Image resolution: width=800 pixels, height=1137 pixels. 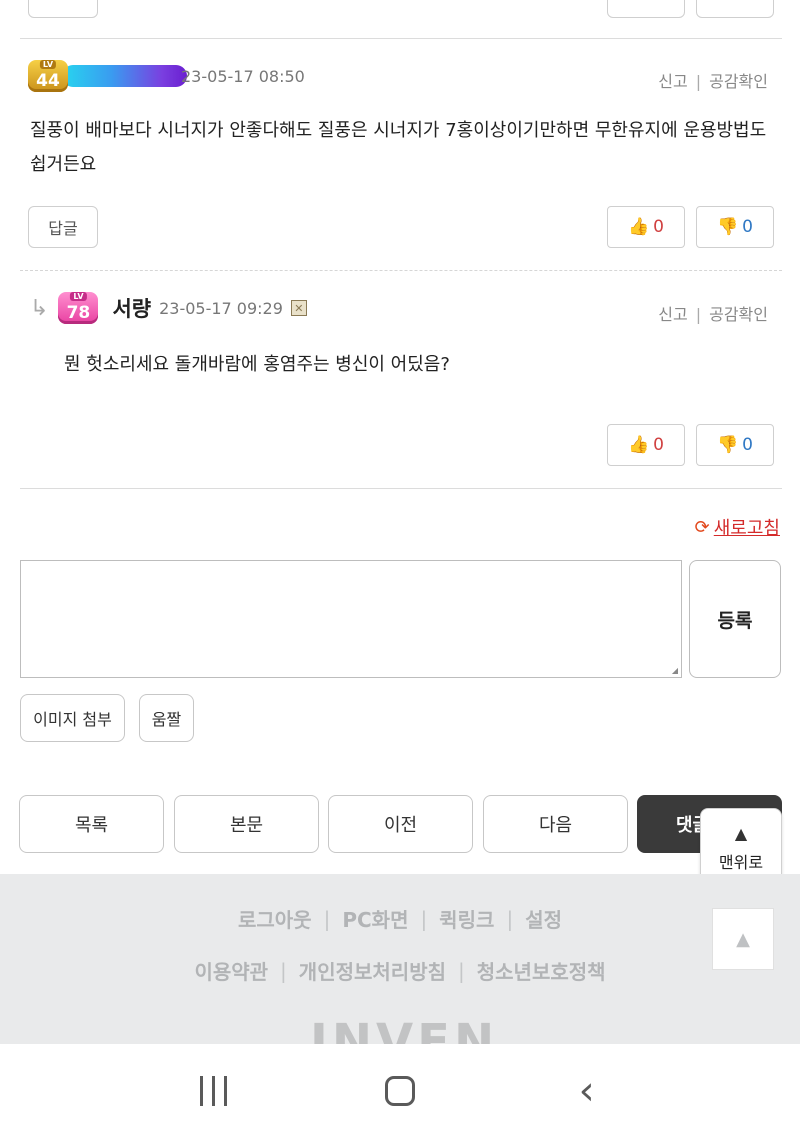 What do you see at coordinates (298, 308) in the screenshot?
I see `block-user-icon: ✕` at bounding box center [298, 308].